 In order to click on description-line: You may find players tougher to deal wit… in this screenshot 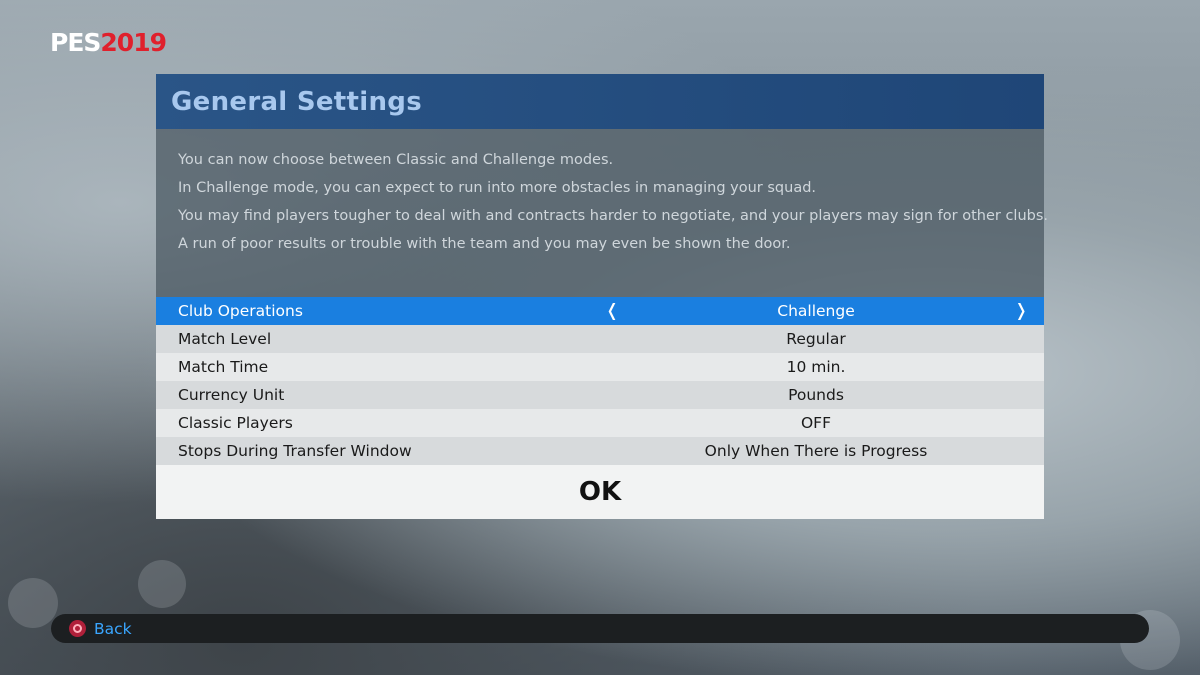, I will do `click(613, 216)`.